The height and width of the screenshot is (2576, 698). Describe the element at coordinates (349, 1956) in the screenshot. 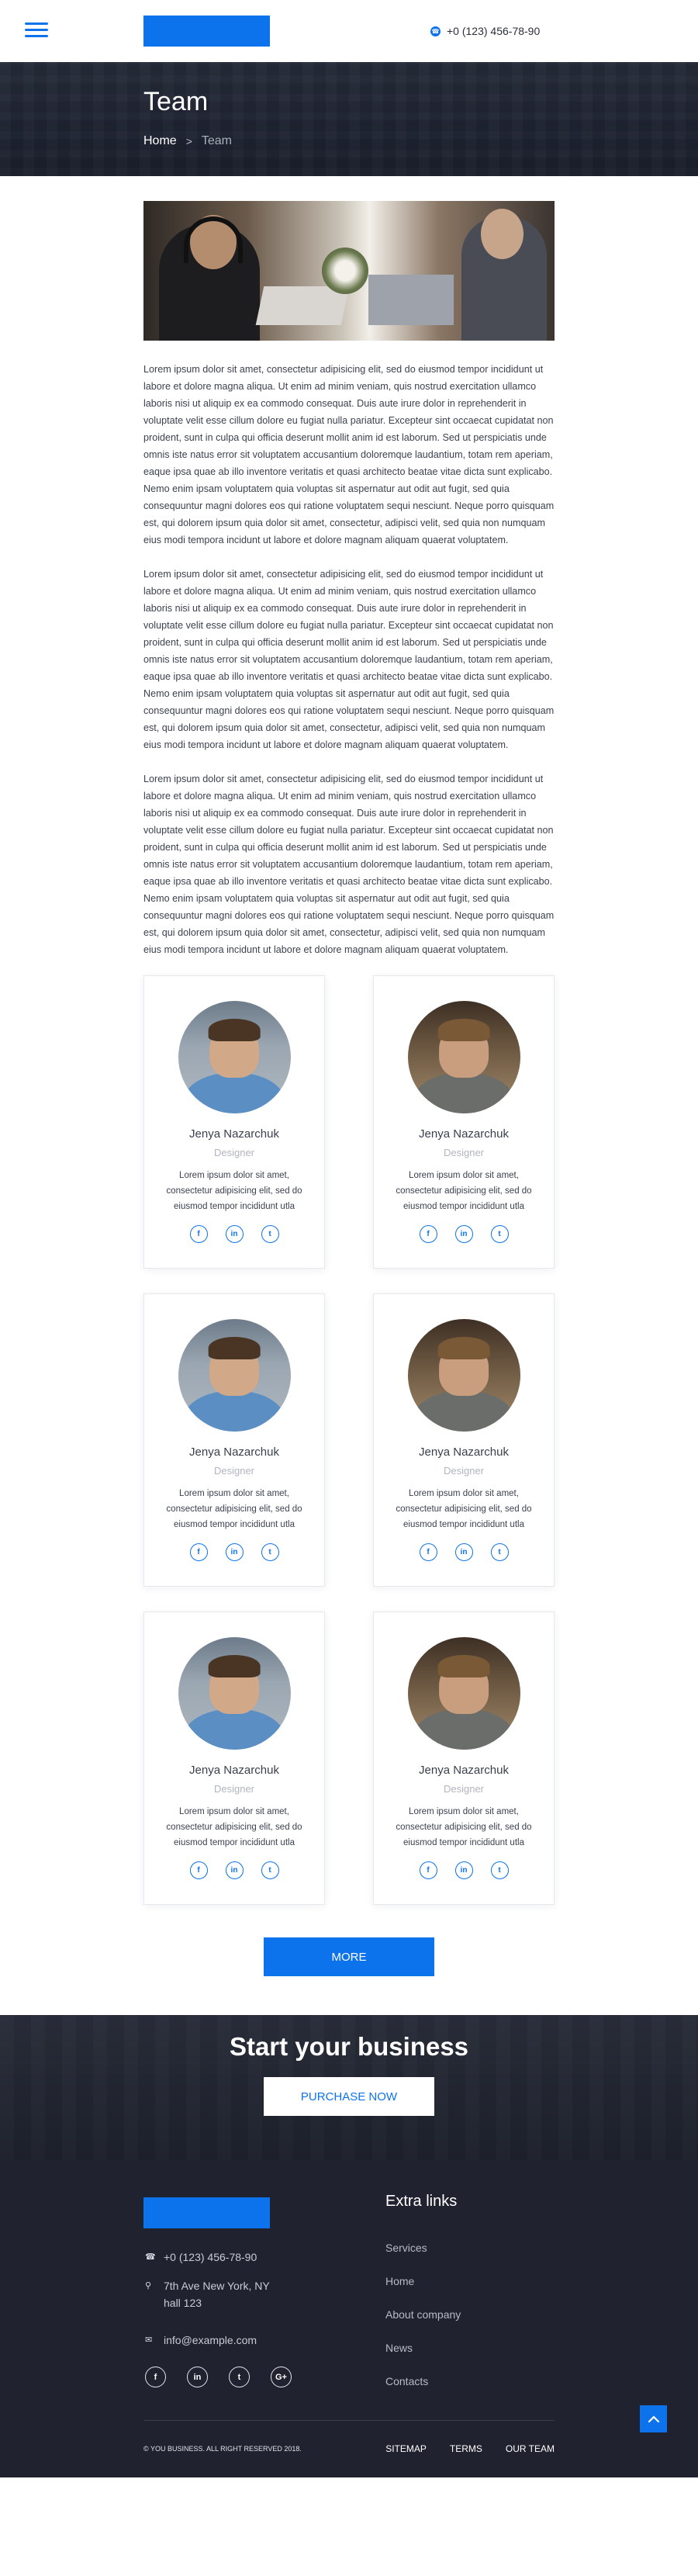

I see `more-button: MORE` at that location.